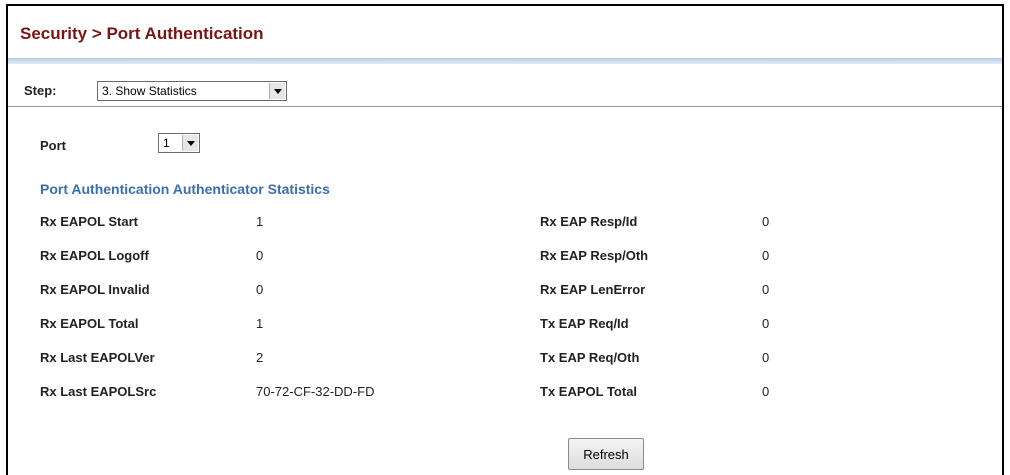  I want to click on step-row: Step: 3. Show Statistics, so click(505, 85).